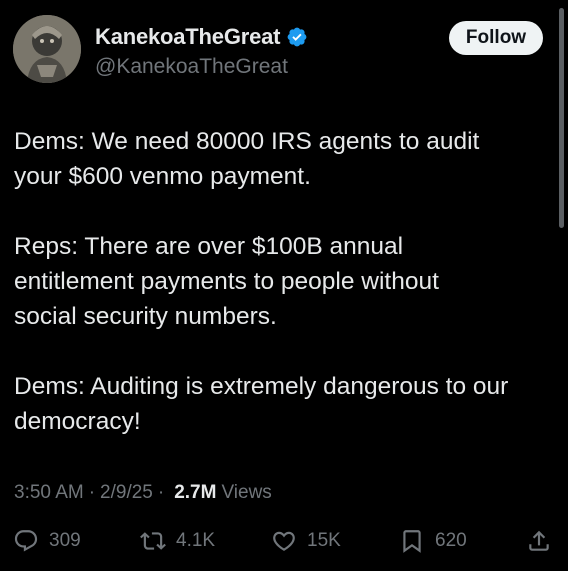 This screenshot has height=571, width=568. Describe the element at coordinates (65, 540) in the screenshot. I see `reply-count: 309` at that location.